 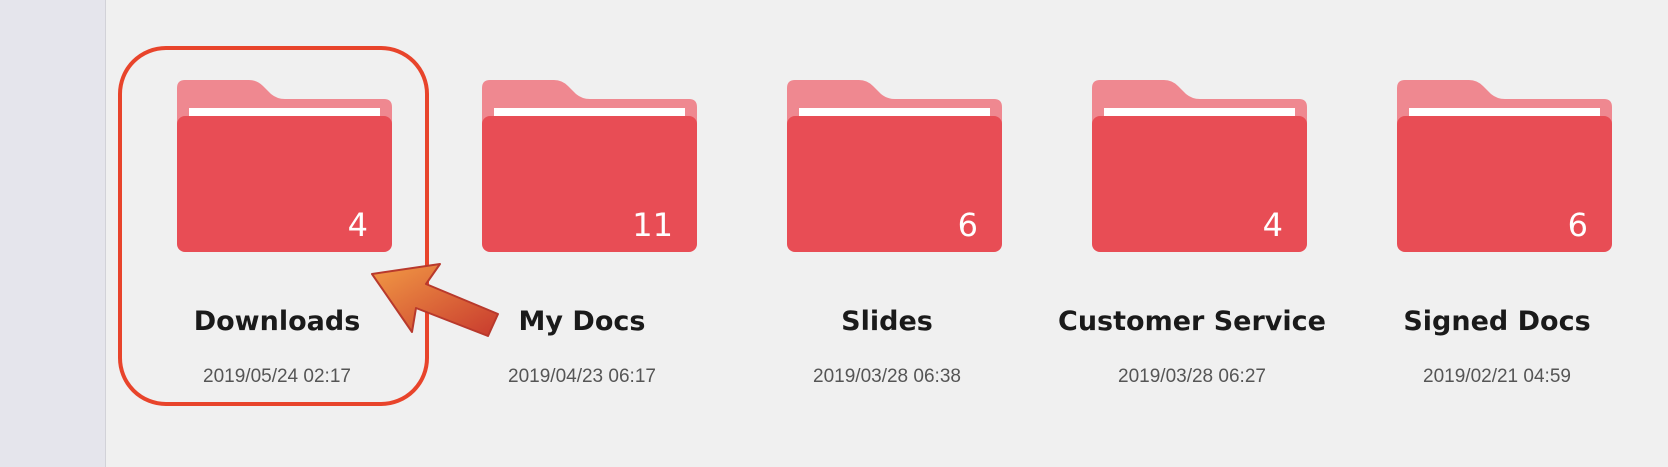 I want to click on folder-name: Slides, so click(x=887, y=321).